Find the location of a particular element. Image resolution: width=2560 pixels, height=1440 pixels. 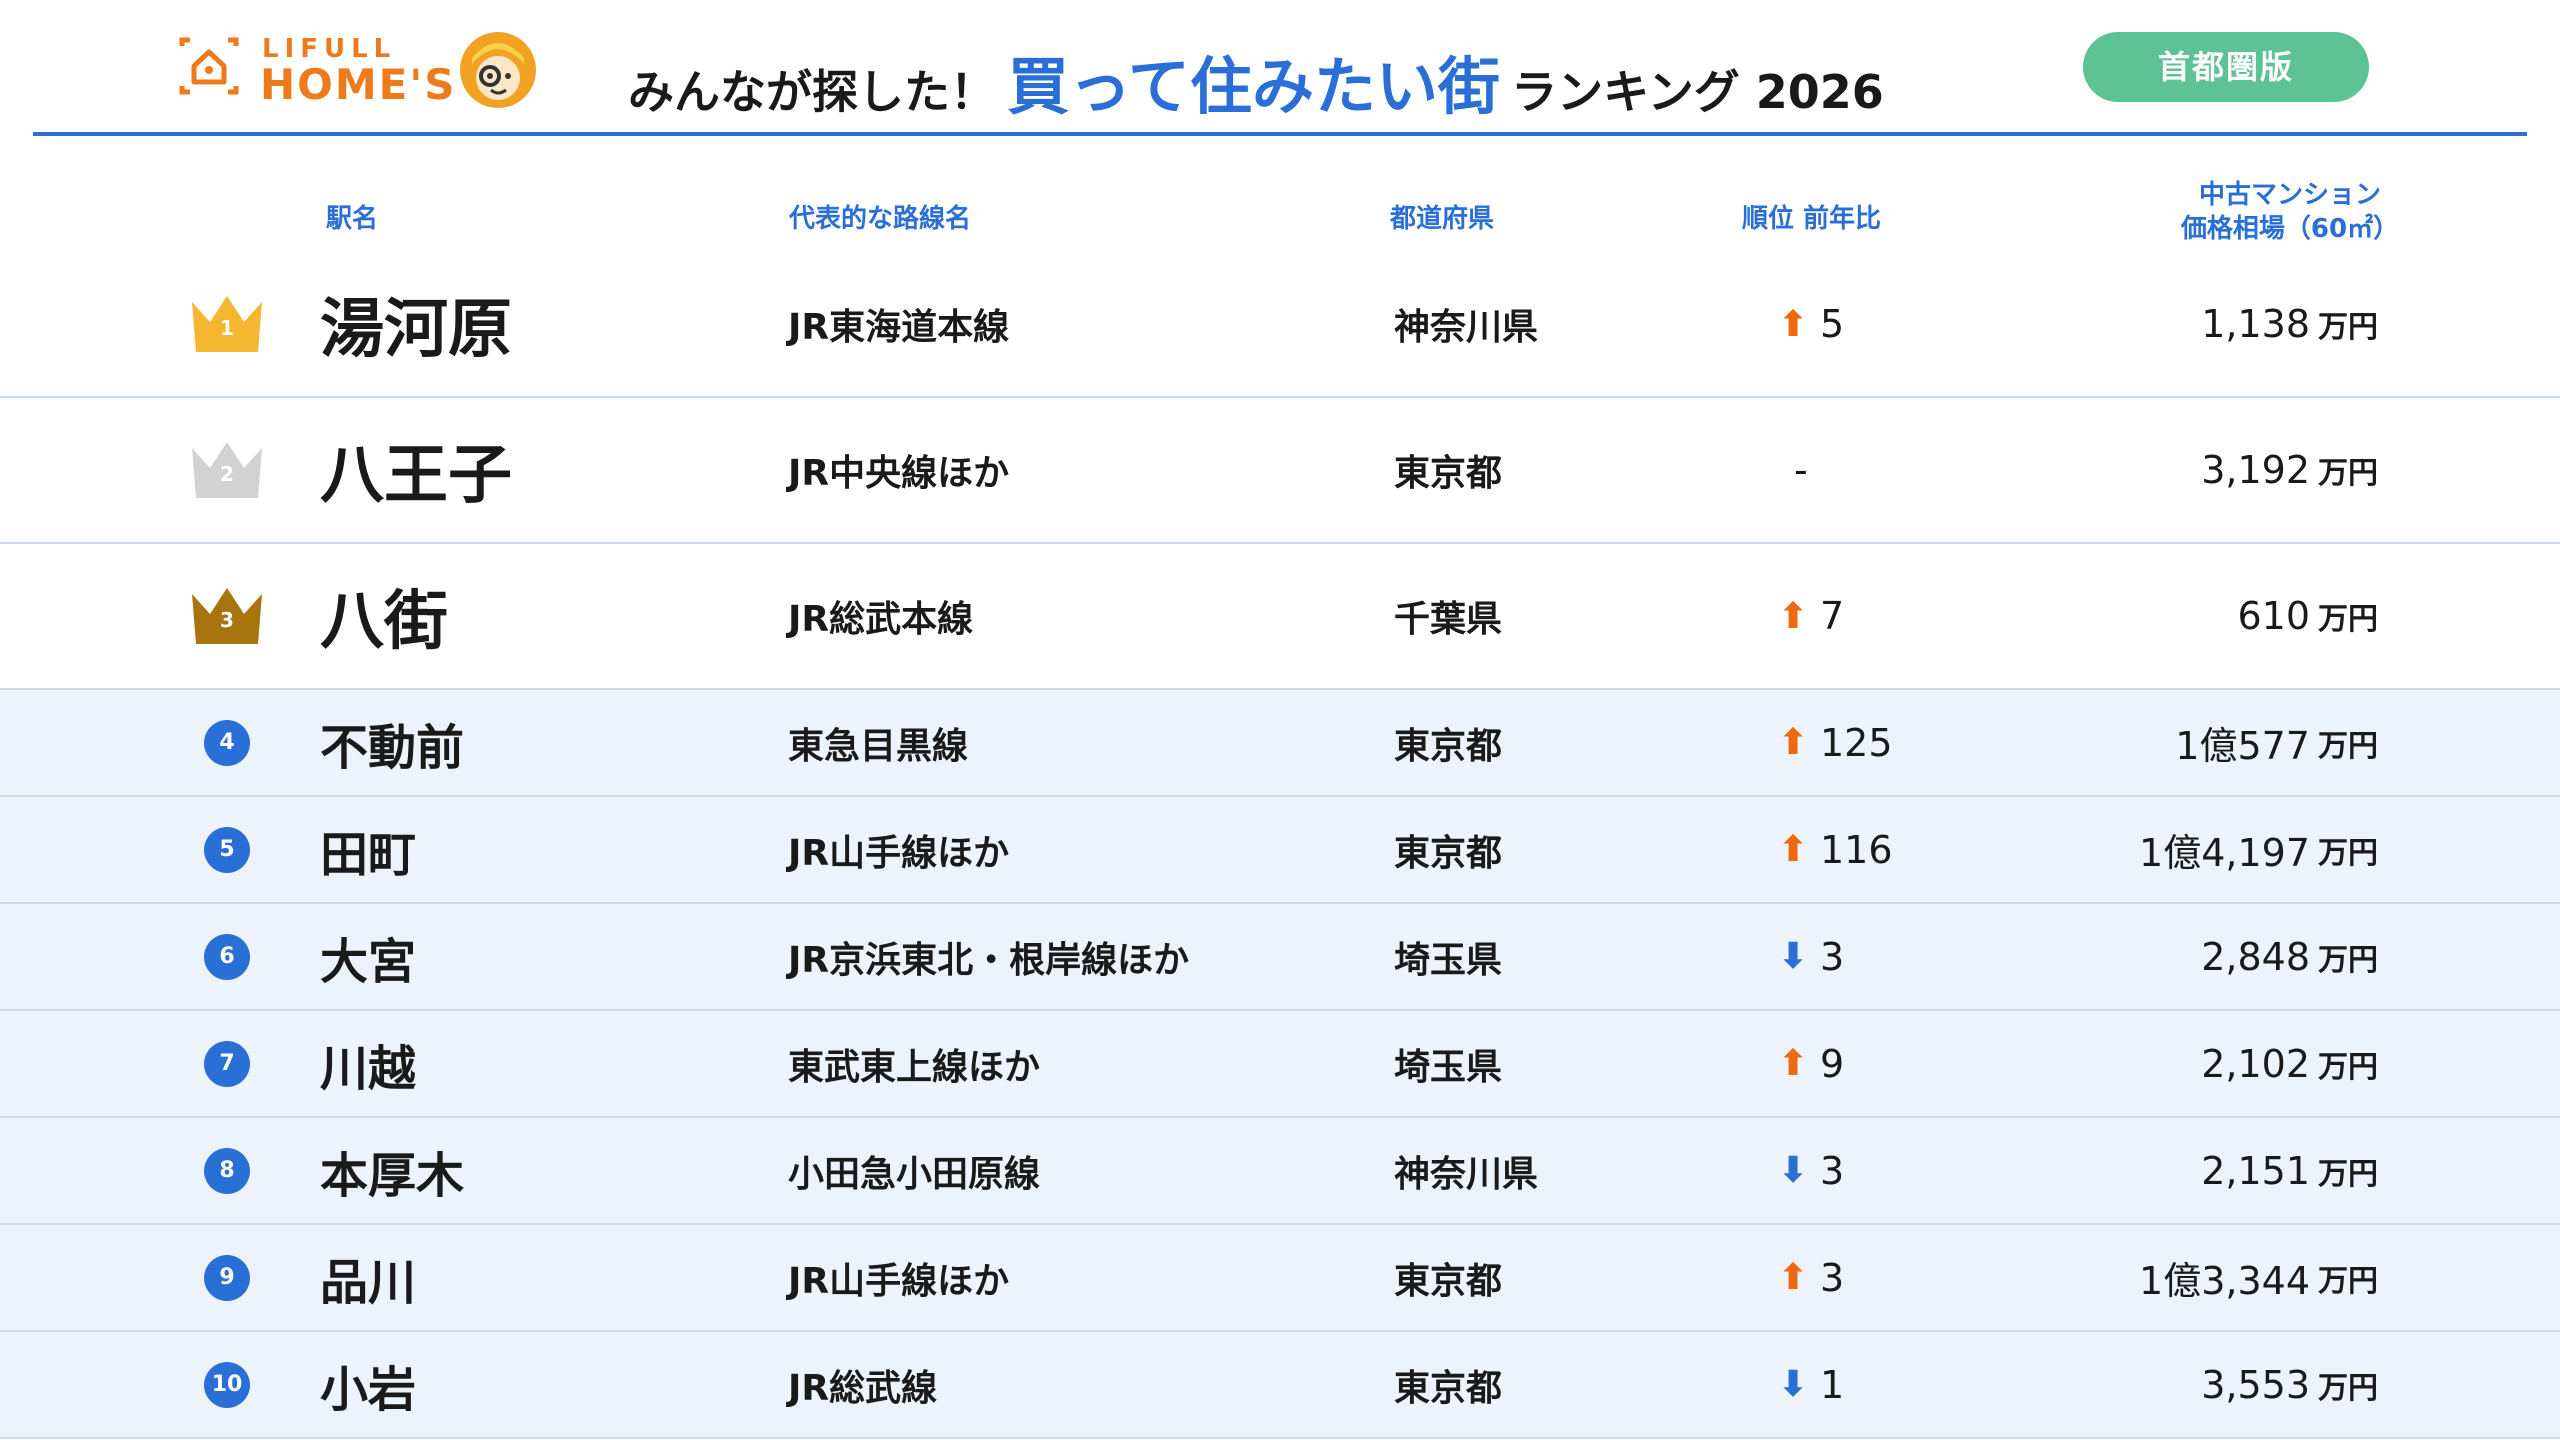

price-cell: 2,848 万円 is located at coordinates (2169, 956).